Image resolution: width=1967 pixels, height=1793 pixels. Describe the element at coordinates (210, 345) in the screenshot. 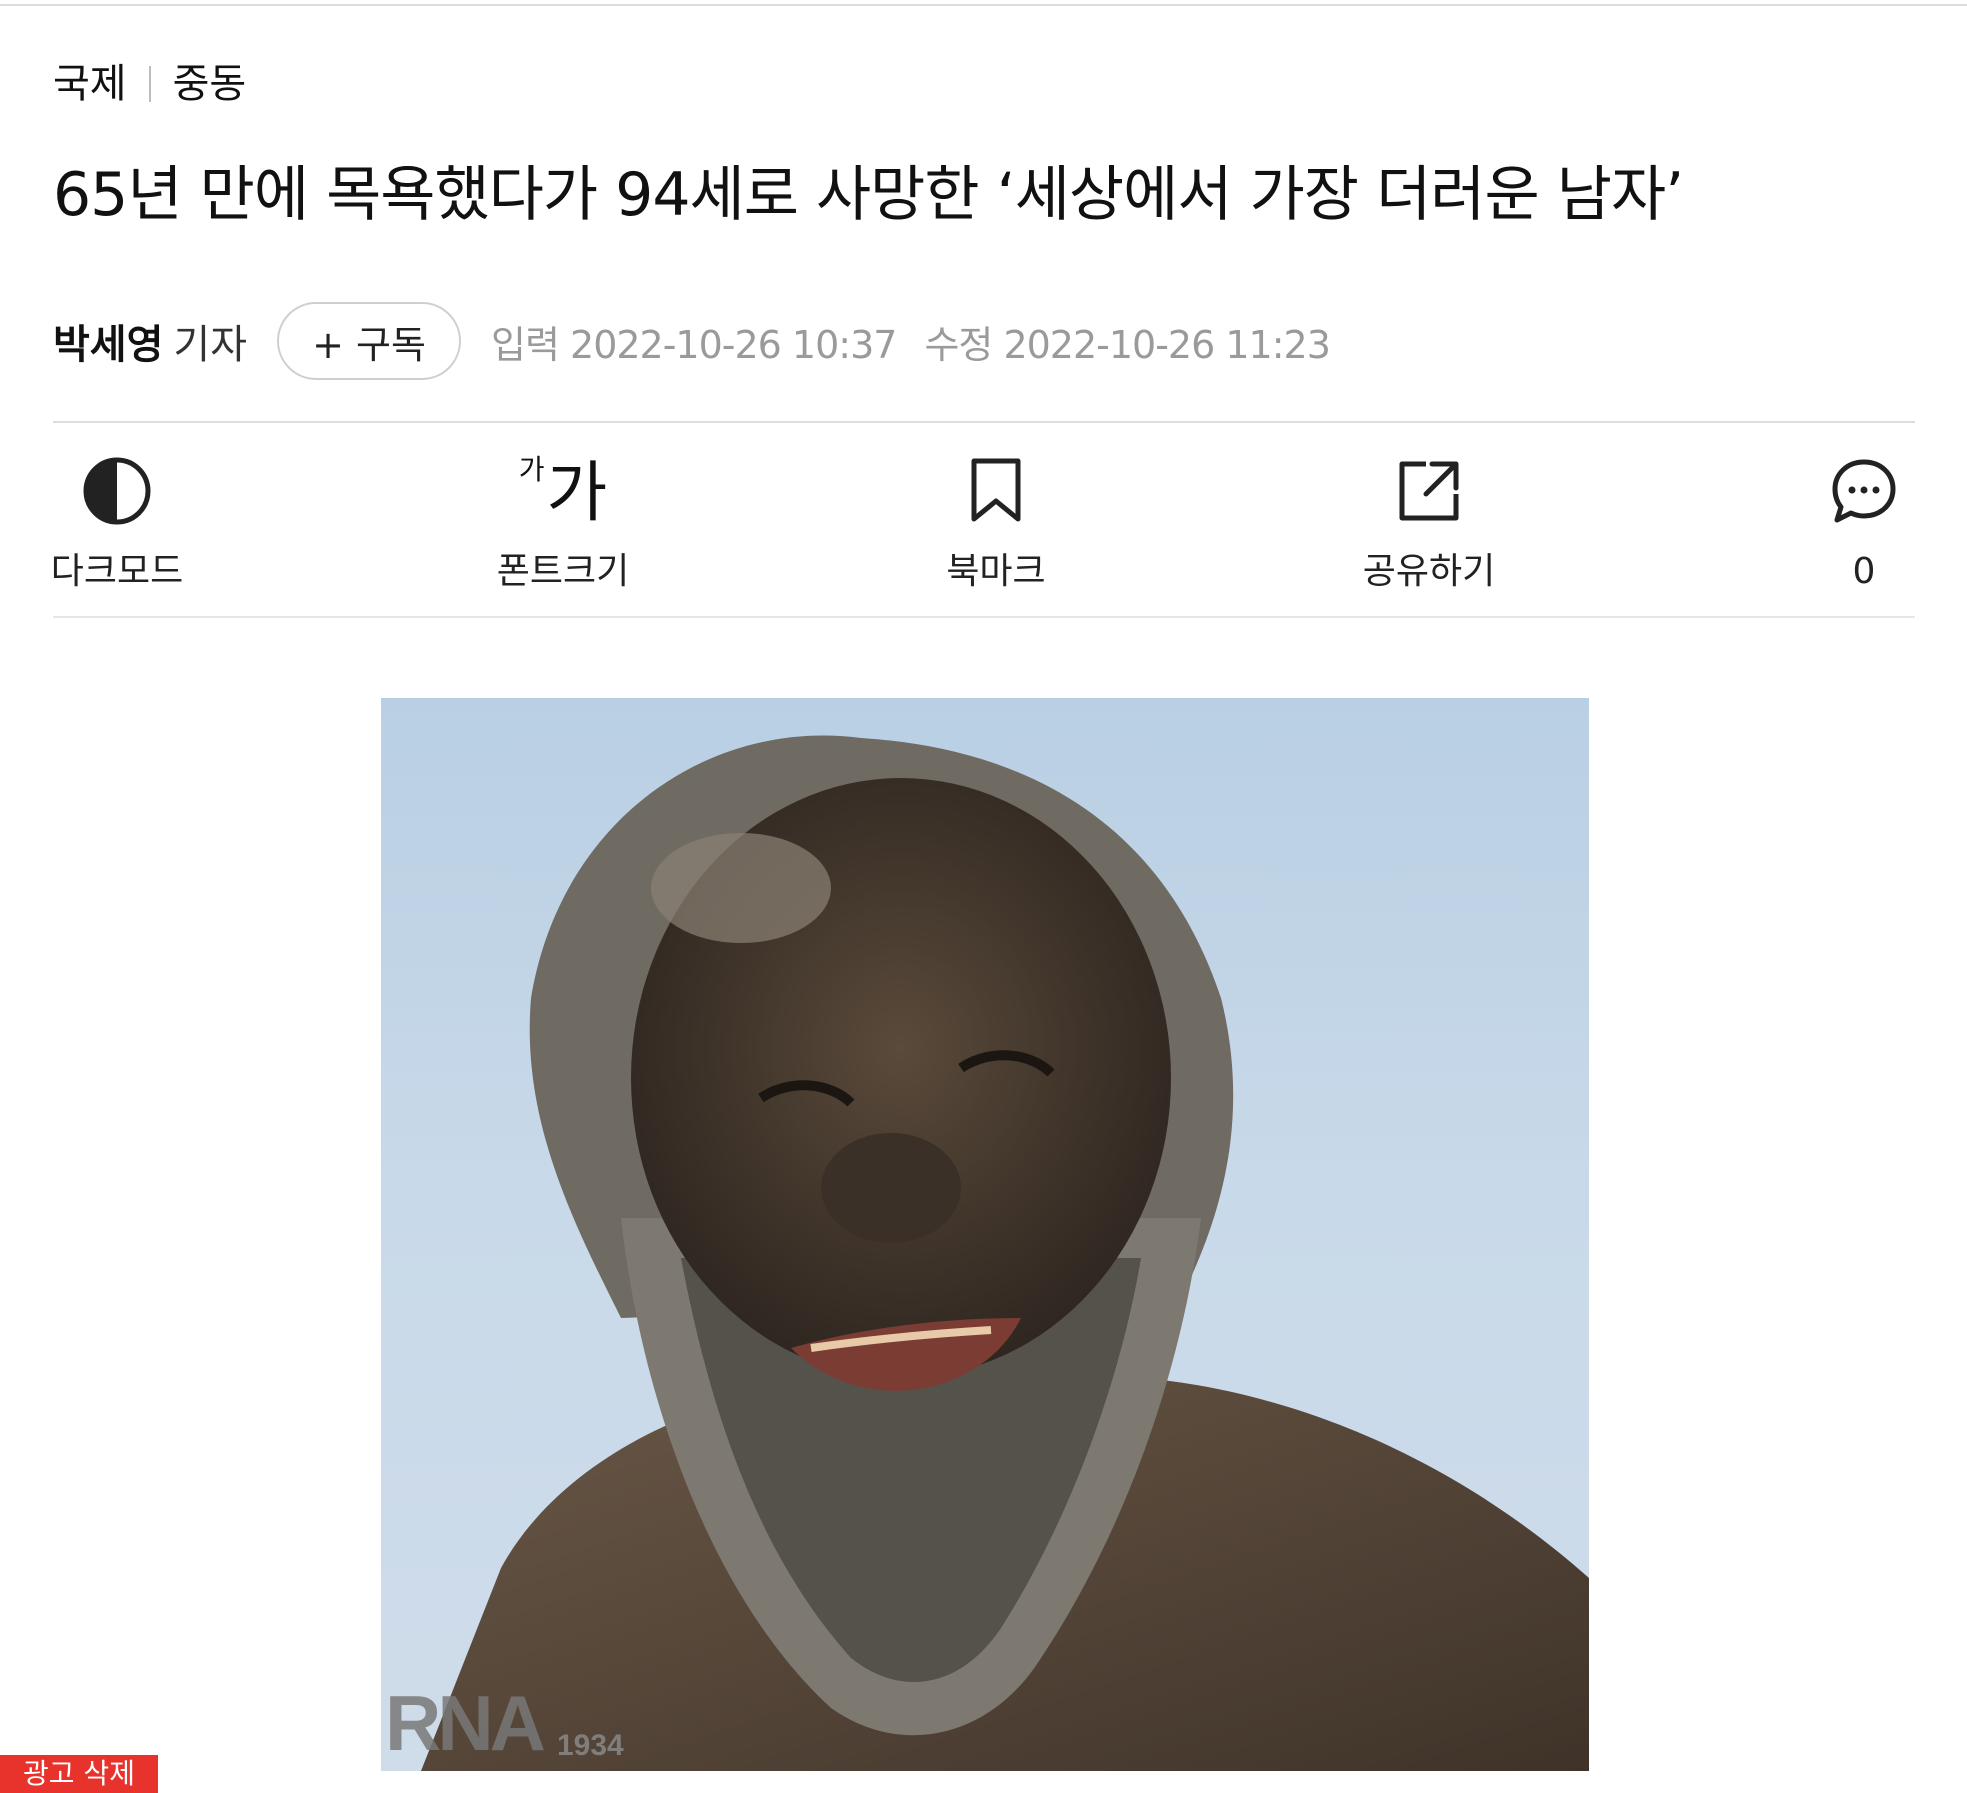

I see `reporter-role: 기자` at that location.